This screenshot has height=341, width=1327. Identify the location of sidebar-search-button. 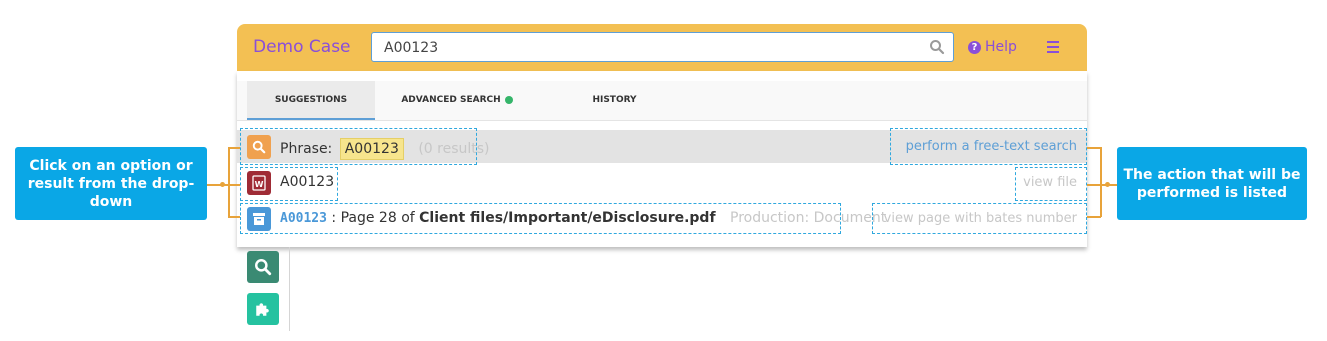
(263, 267).